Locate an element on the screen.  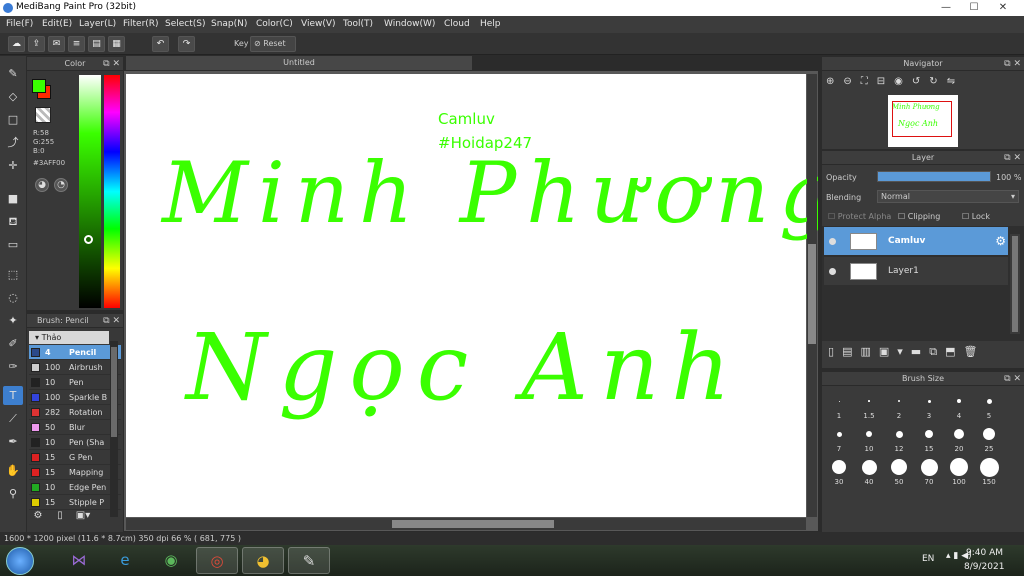
menu-layer: Layer(L) is located at coordinates (97, 24).